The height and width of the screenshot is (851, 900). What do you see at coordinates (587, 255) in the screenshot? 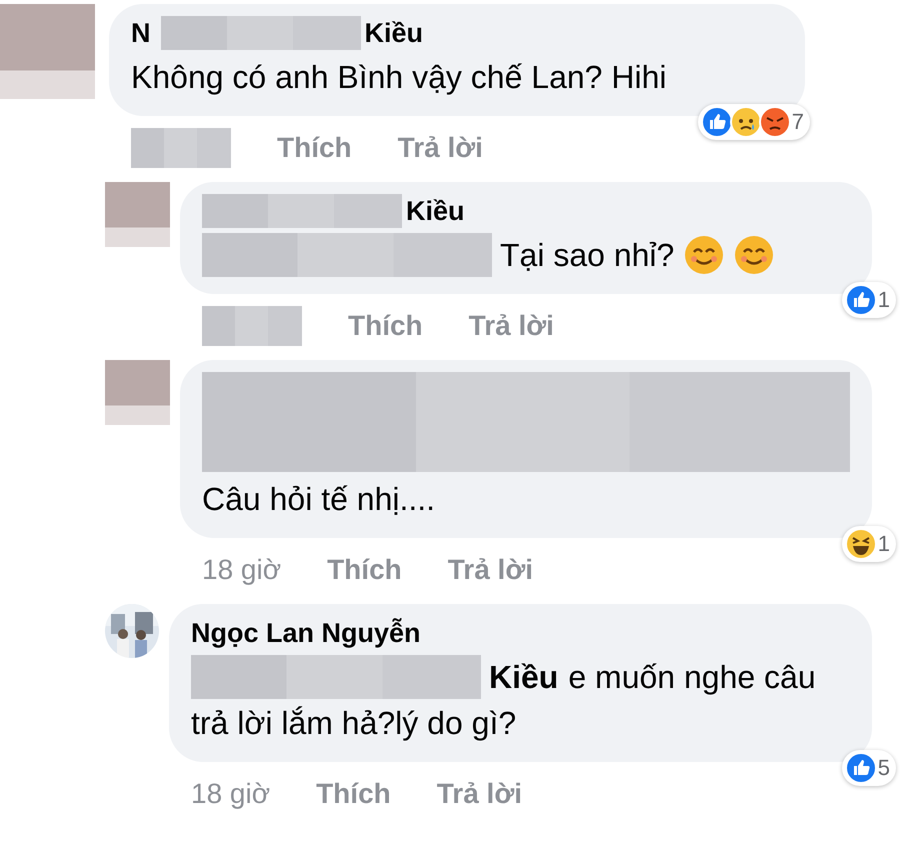
I see `comment-text: Tại sao nhỉ?` at bounding box center [587, 255].